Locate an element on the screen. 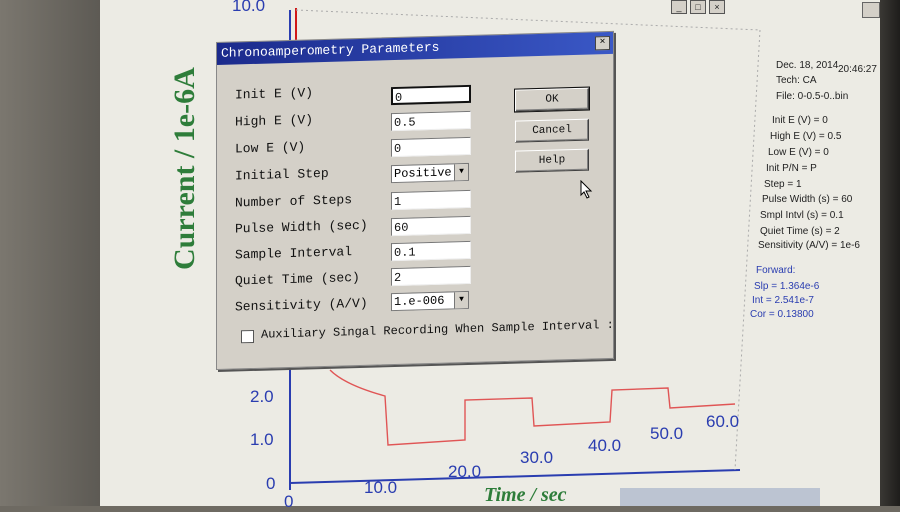  initial-step-value: Positive is located at coordinates (423, 173).